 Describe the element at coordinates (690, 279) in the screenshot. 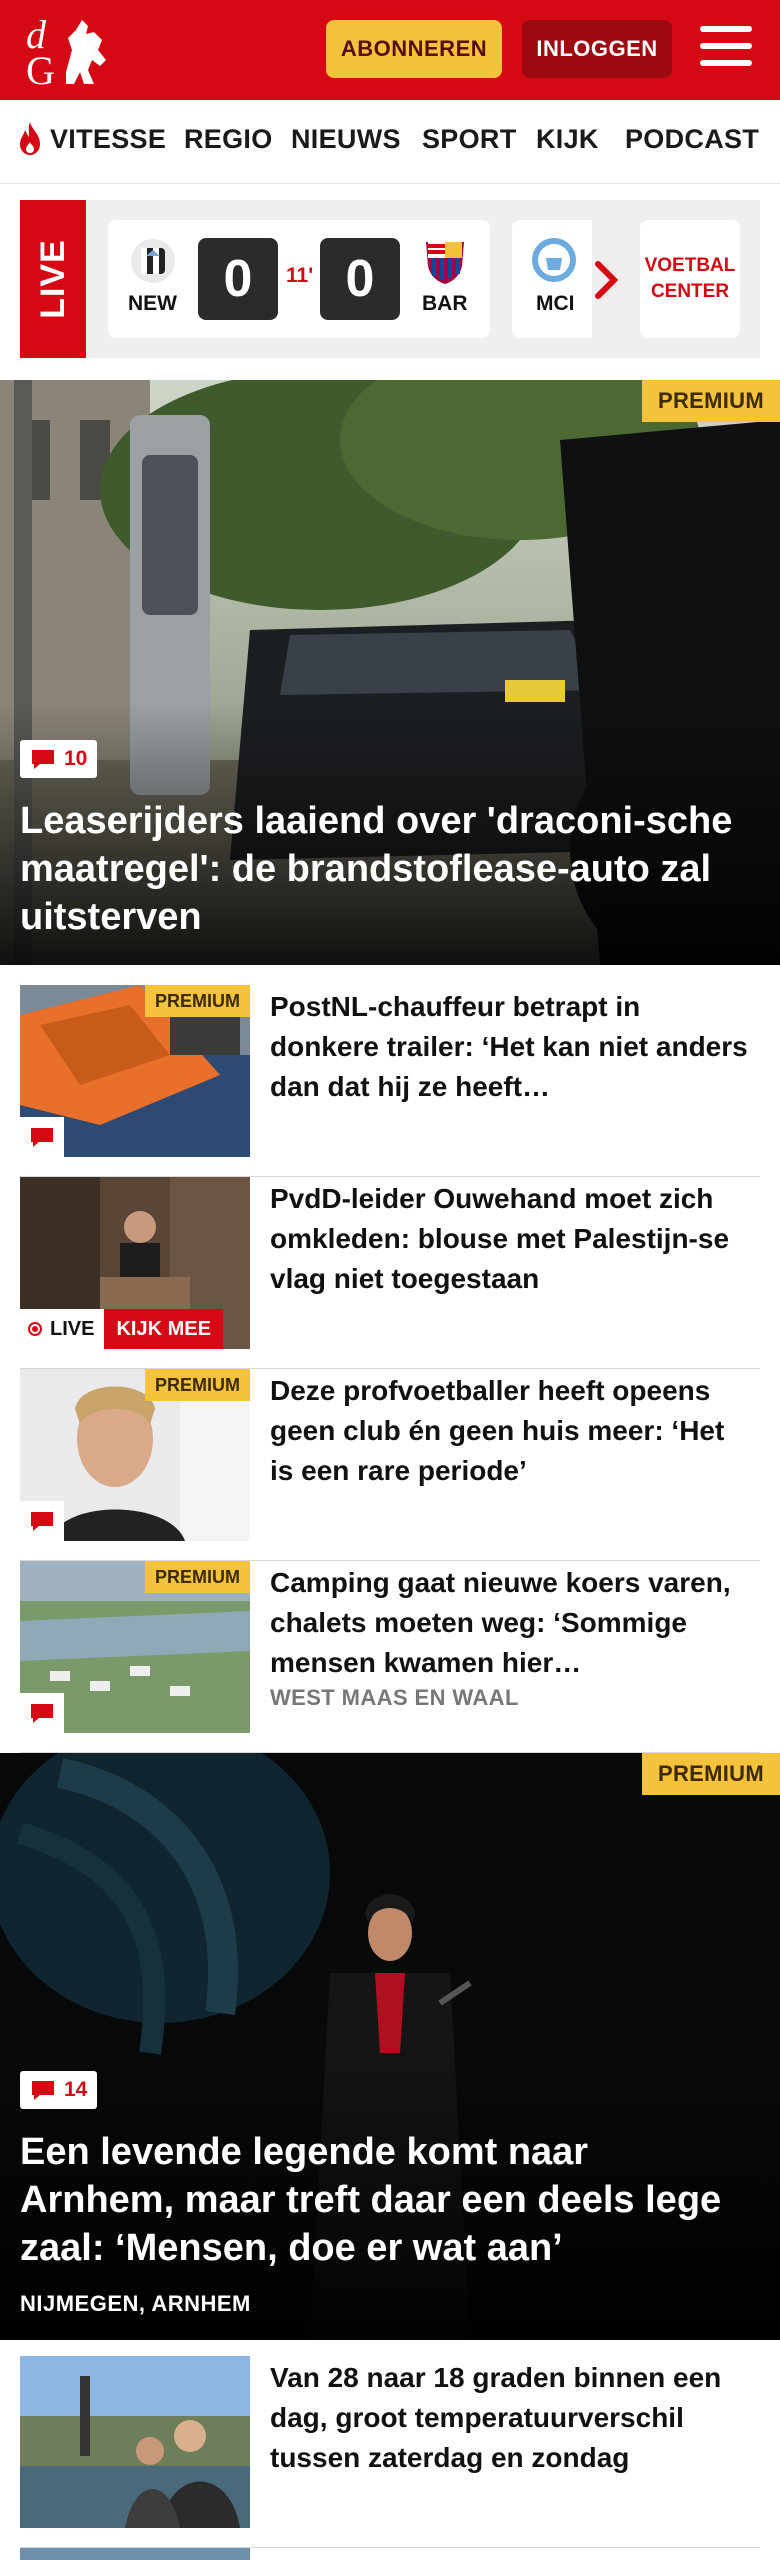

I see `football-center-button: VOETBAL CENTER` at that location.